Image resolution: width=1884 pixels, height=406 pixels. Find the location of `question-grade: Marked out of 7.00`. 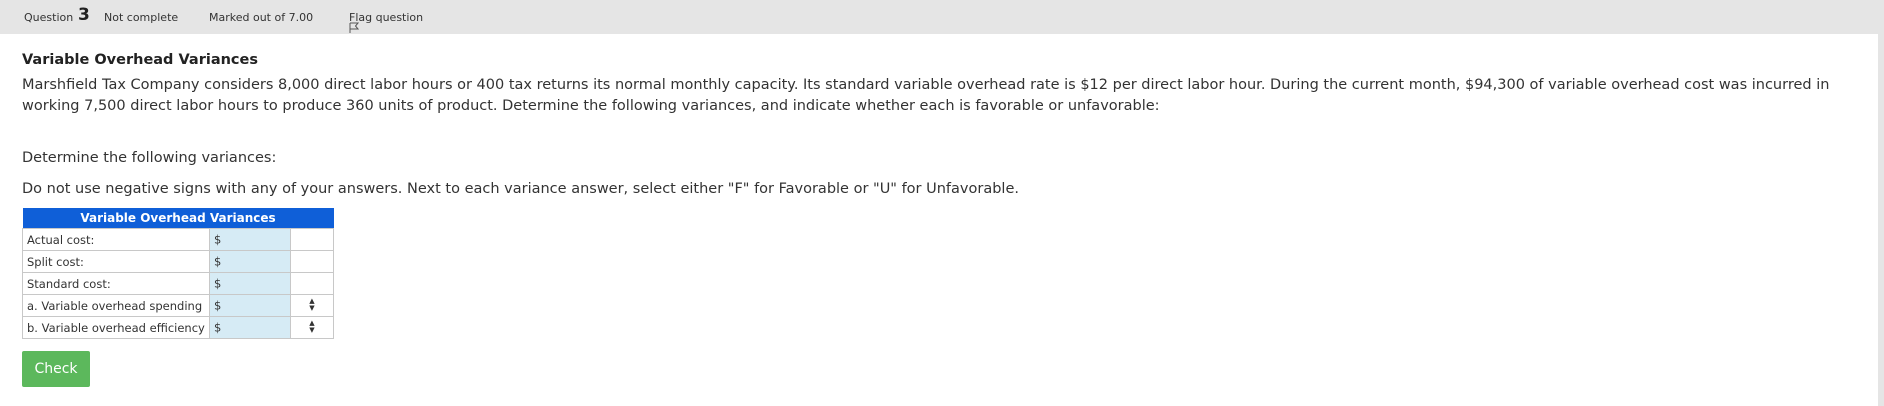

question-grade: Marked out of 7.00 is located at coordinates (261, 17).